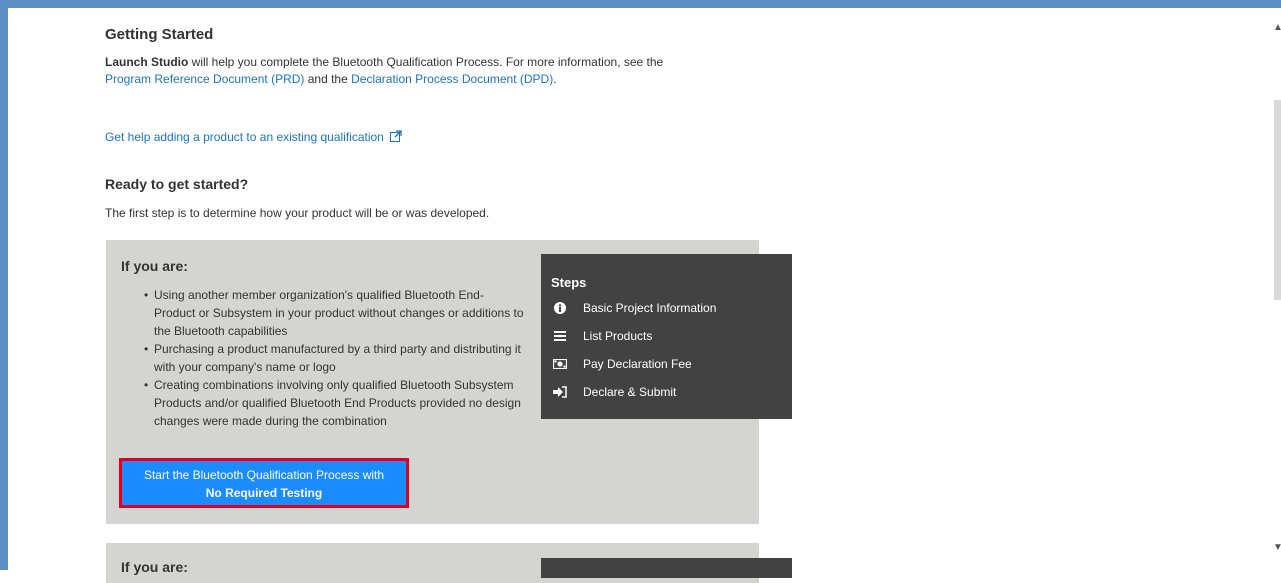 This screenshot has width=1281, height=583. Describe the element at coordinates (630, 392) in the screenshot. I see `step-label: Declare & Submit` at that location.